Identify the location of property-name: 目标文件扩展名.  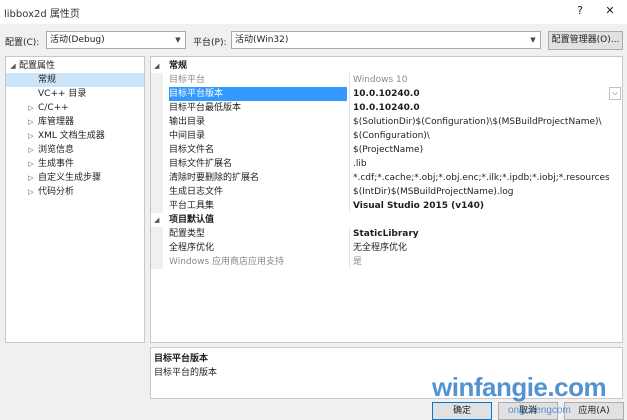
(201, 164).